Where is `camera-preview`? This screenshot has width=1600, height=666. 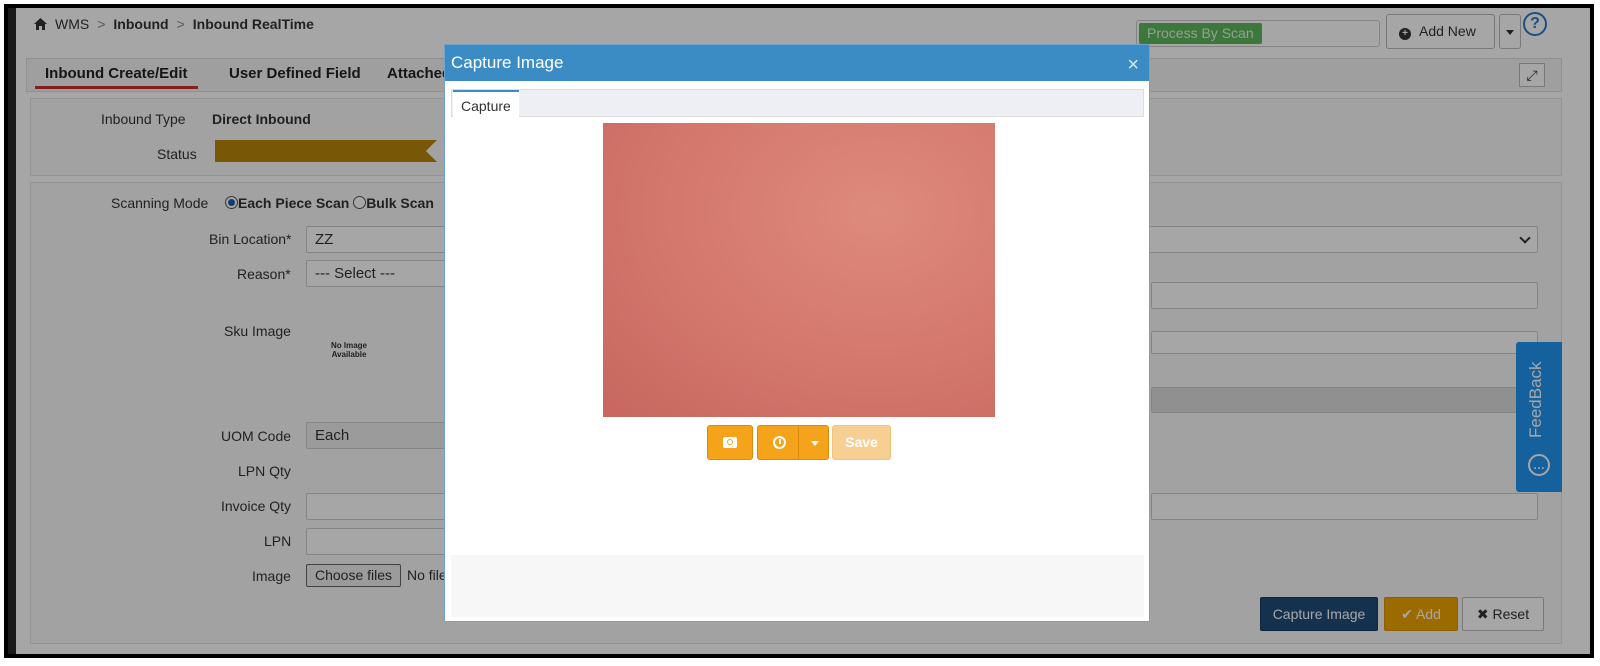
camera-preview is located at coordinates (799, 270).